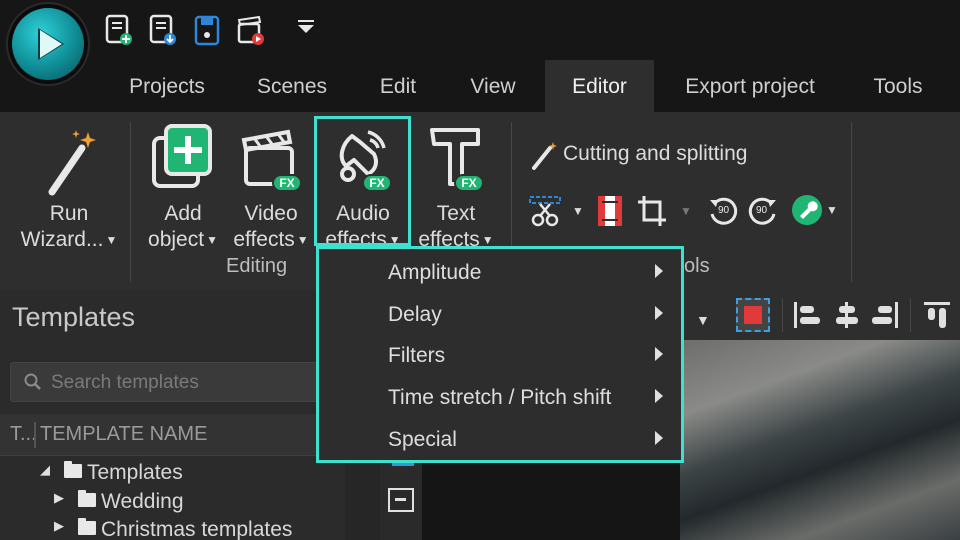  I want to click on new-project-icon, so click(119, 31).